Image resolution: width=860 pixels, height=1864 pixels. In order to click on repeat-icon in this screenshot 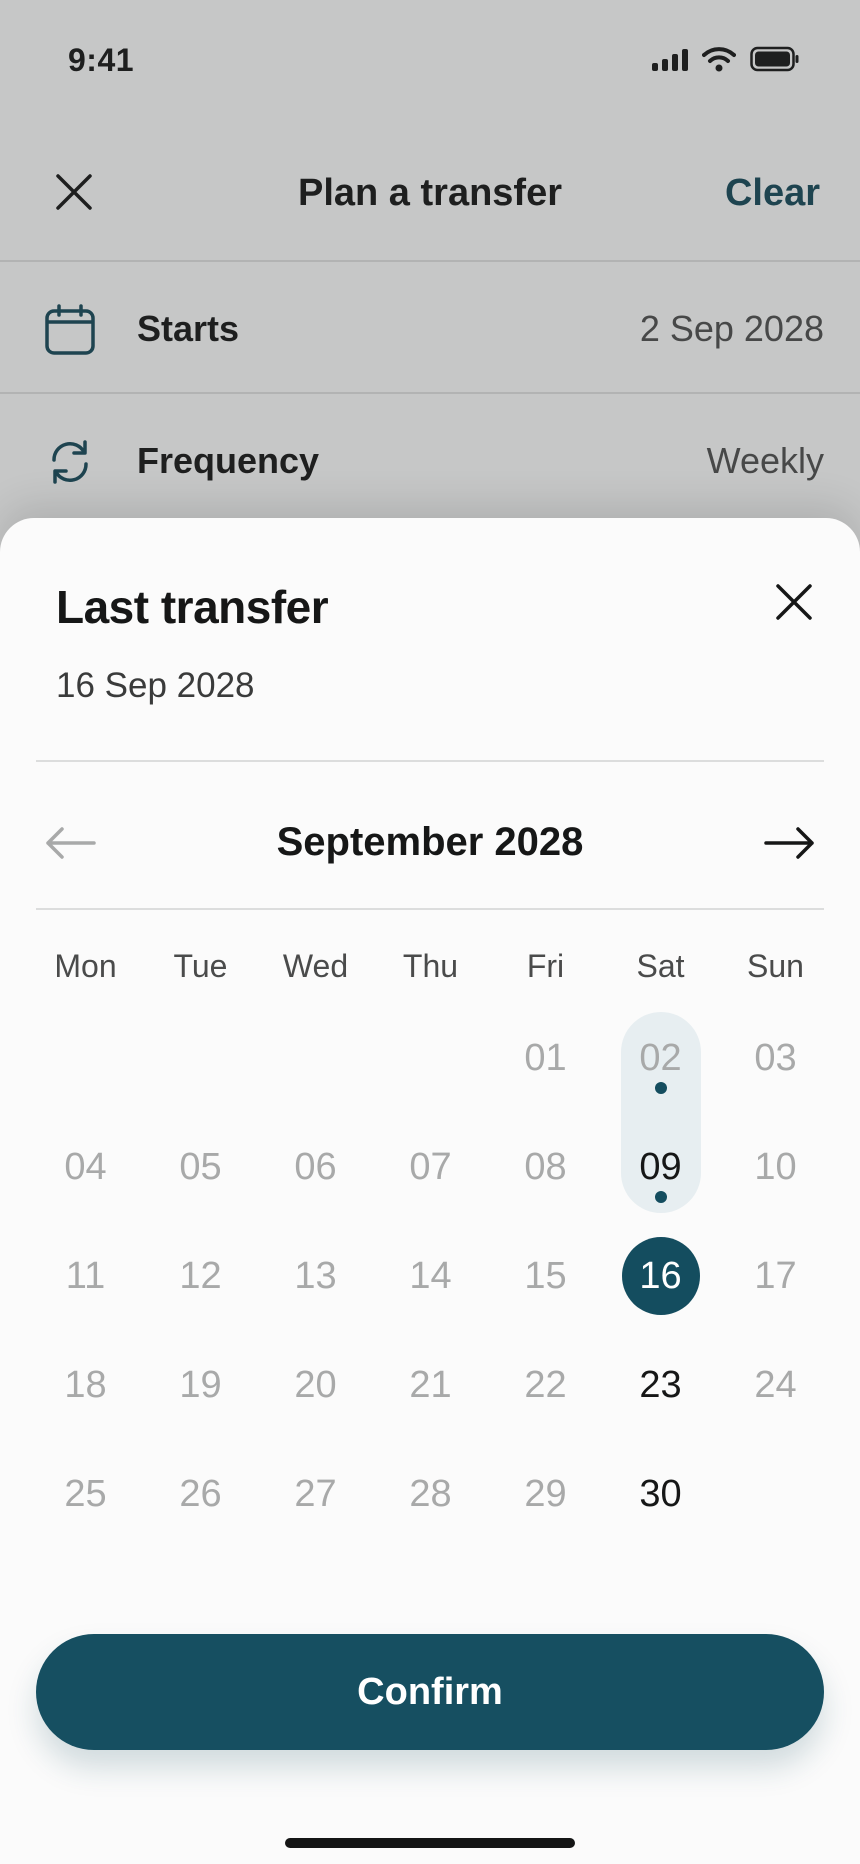, I will do `click(70, 462)`.